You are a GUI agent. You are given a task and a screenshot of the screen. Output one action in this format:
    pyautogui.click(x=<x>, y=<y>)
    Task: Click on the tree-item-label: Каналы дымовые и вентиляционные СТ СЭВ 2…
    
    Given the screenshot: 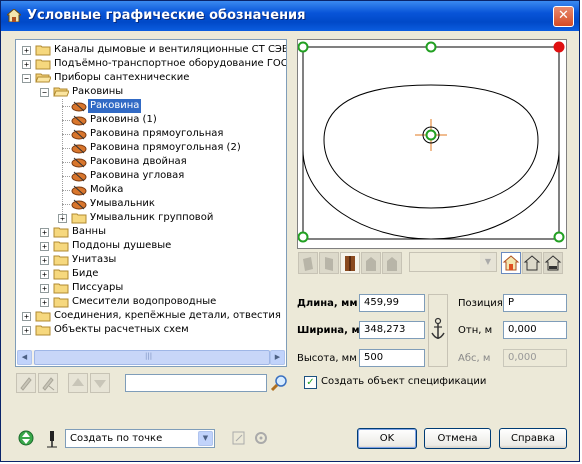 What is the action you would take?
    pyautogui.click(x=169, y=50)
    